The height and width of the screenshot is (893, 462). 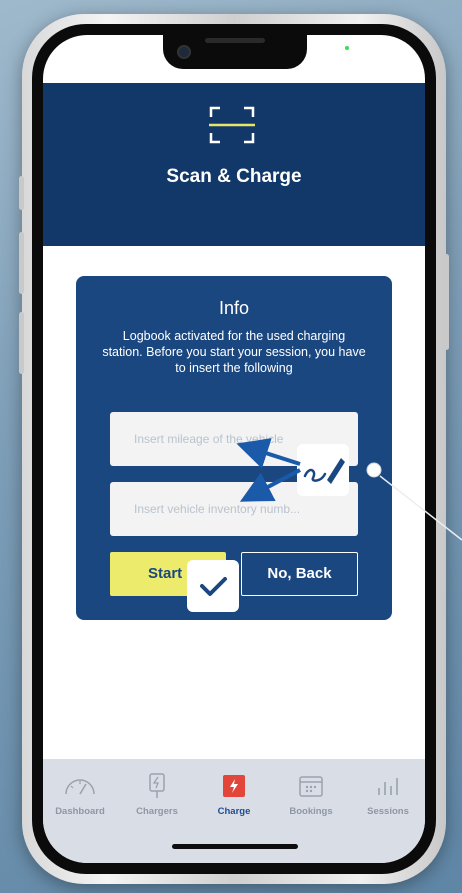 I want to click on tab-label: Sessions, so click(x=388, y=811).